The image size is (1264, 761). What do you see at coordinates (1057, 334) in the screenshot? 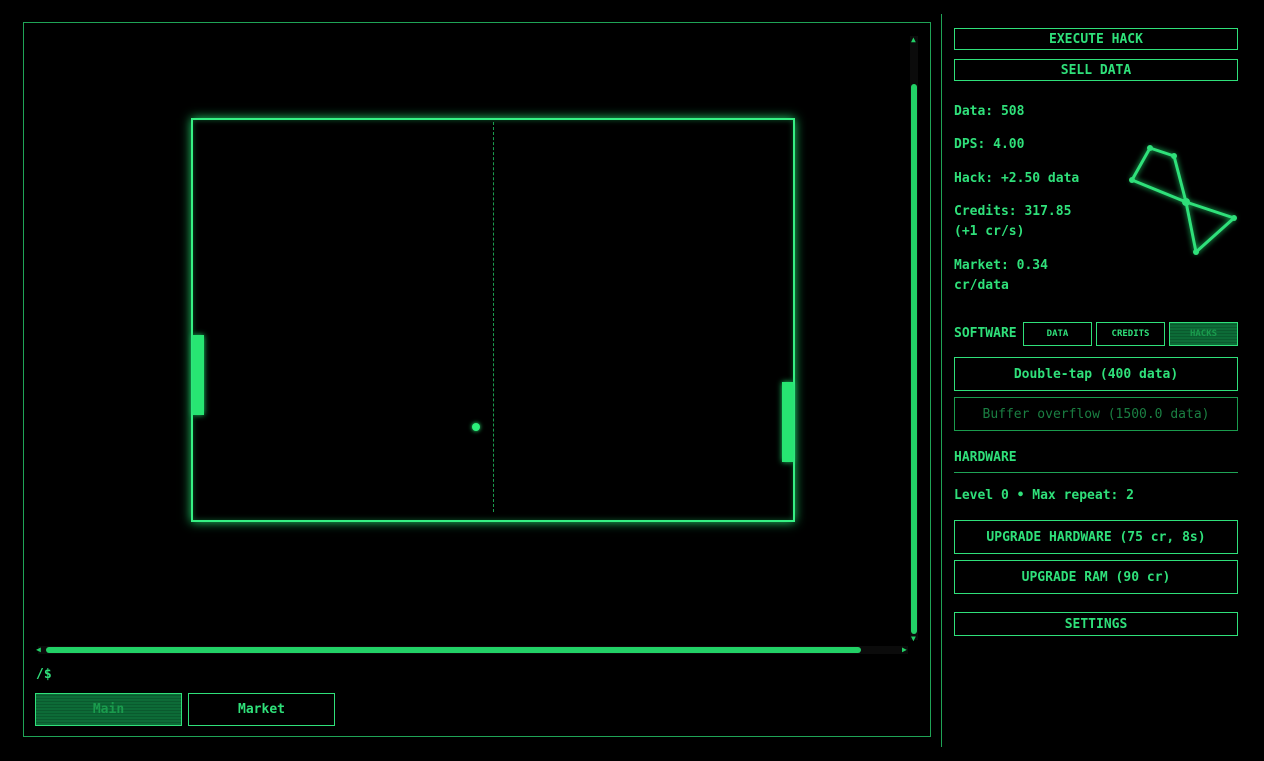
I see `software-tab-data: DATA` at bounding box center [1057, 334].